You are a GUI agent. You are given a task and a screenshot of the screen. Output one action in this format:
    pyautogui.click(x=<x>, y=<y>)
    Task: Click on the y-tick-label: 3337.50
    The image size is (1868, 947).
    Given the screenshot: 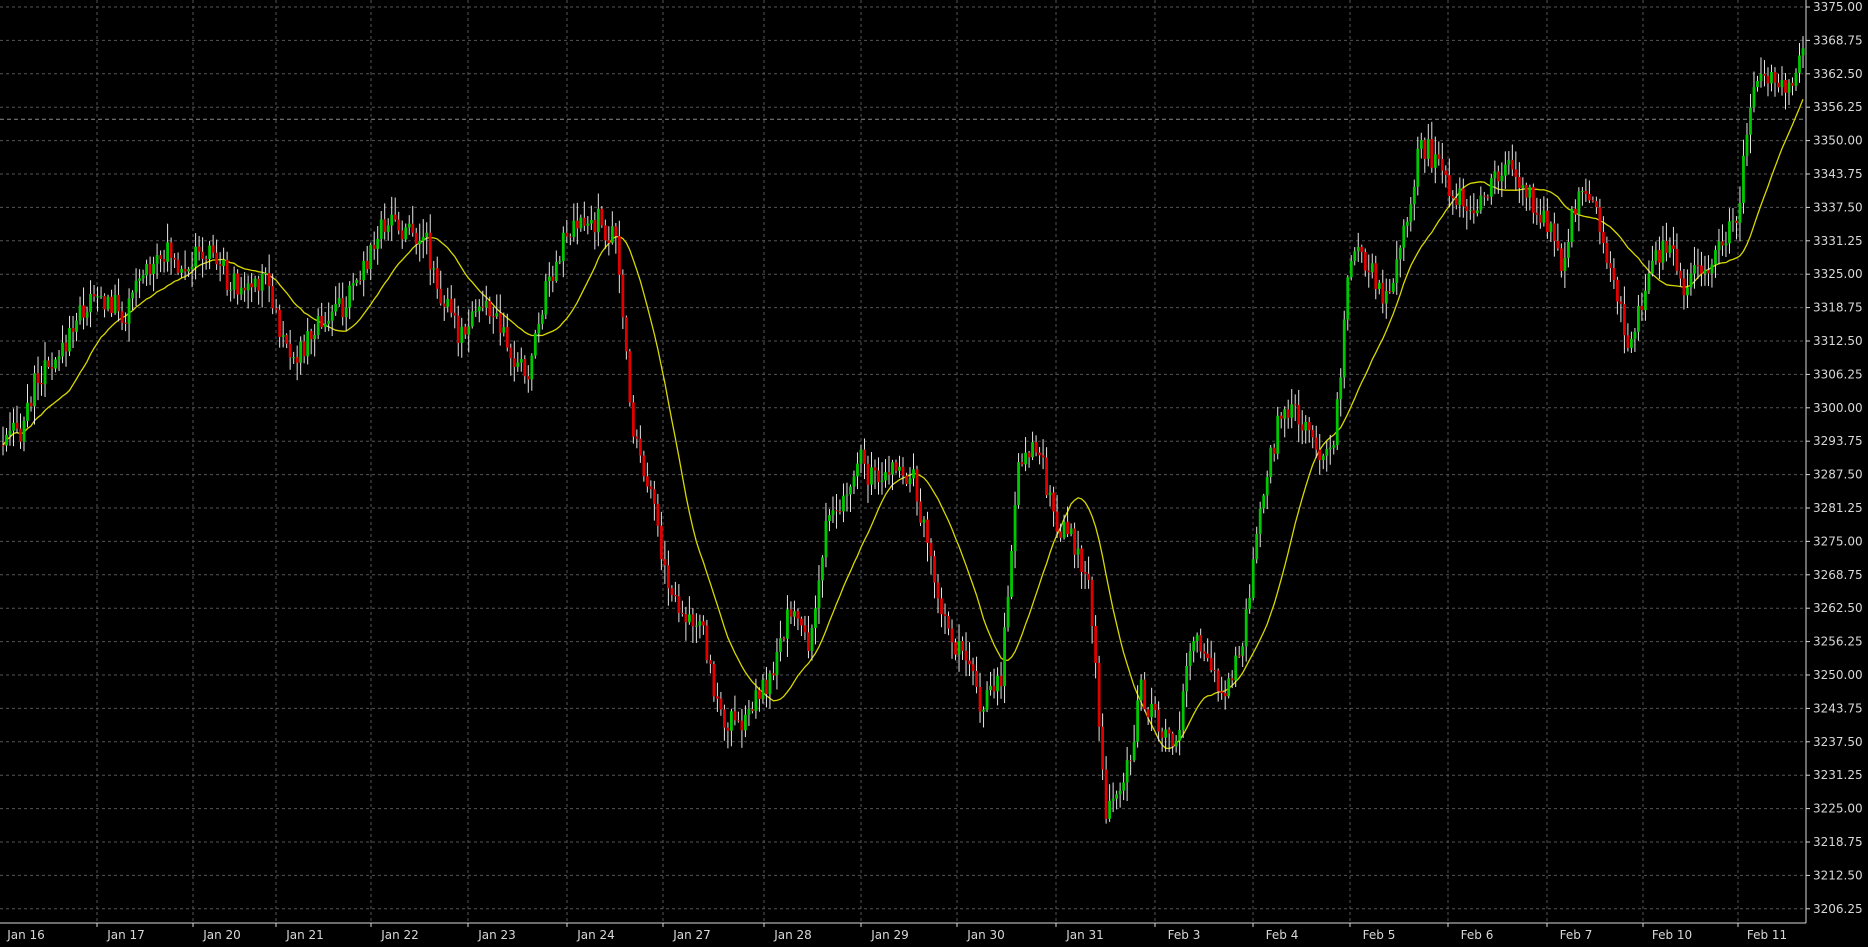 What is the action you would take?
    pyautogui.click(x=1838, y=207)
    